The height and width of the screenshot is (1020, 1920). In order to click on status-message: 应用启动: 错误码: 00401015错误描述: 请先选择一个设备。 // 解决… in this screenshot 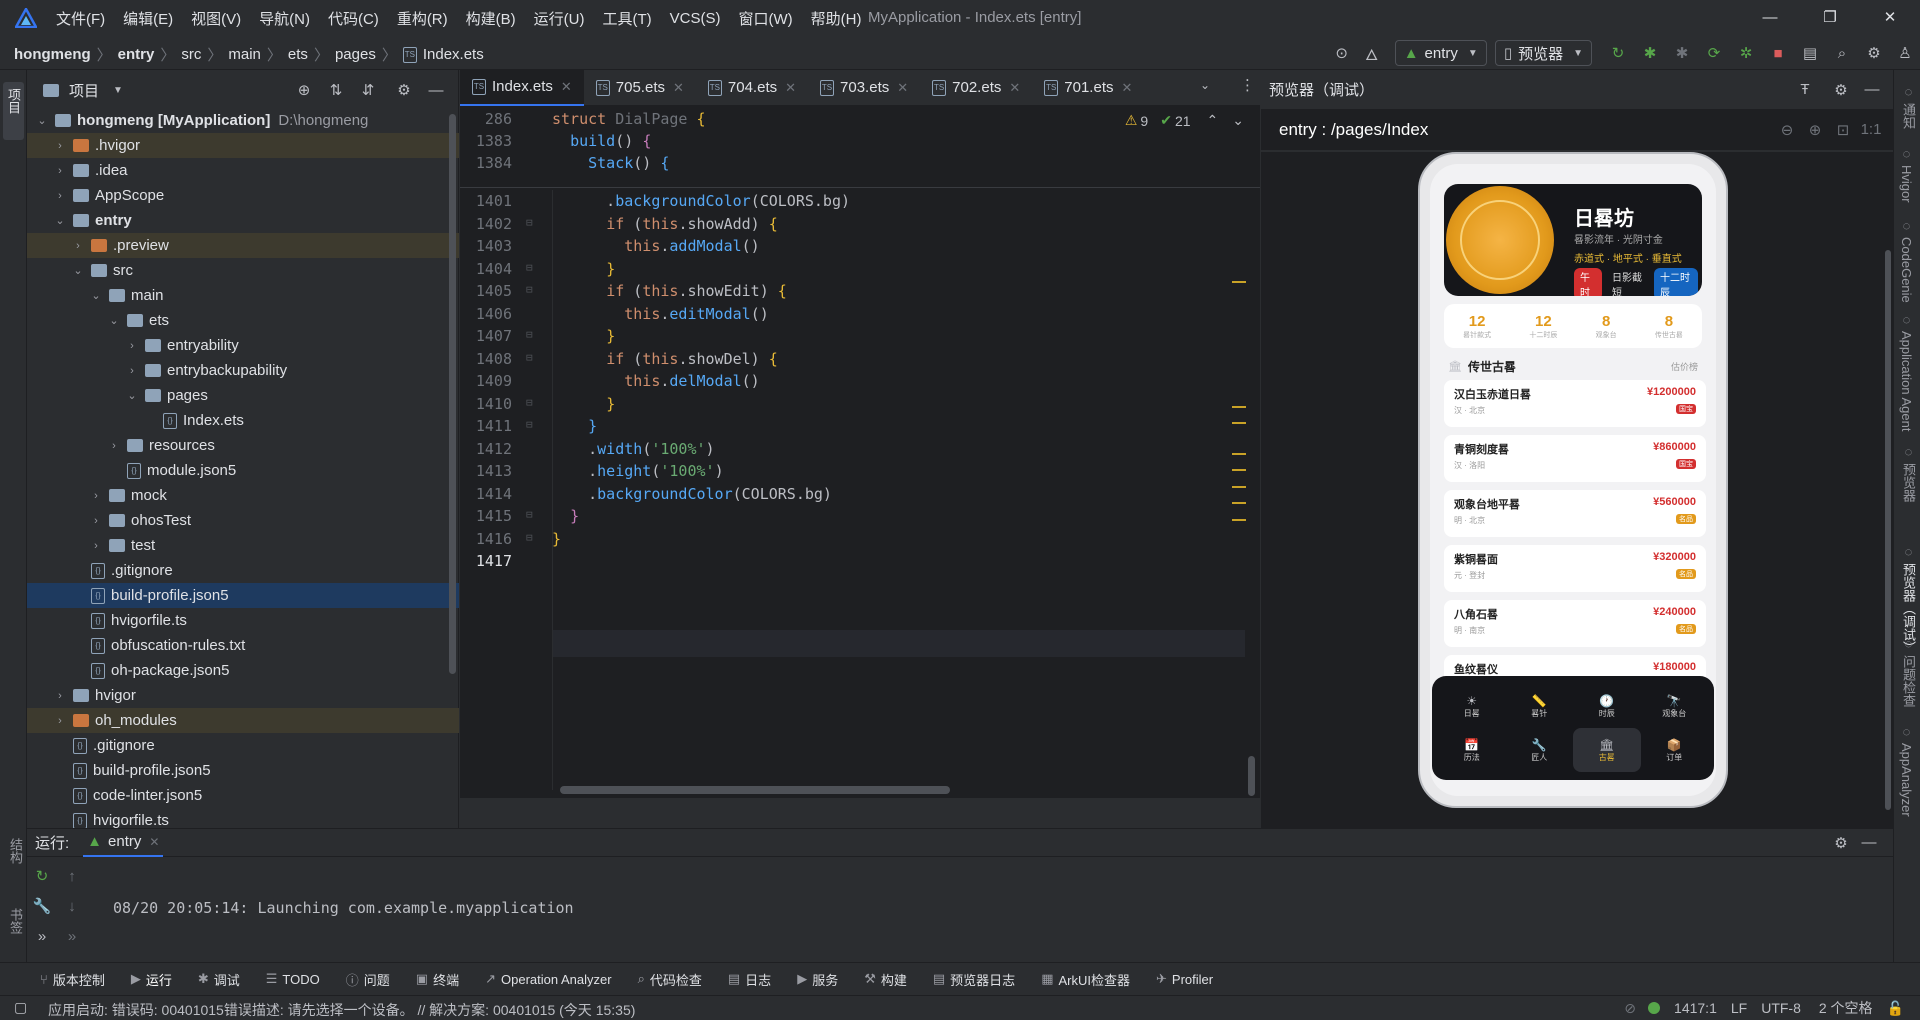, I will do `click(341, 1010)`.